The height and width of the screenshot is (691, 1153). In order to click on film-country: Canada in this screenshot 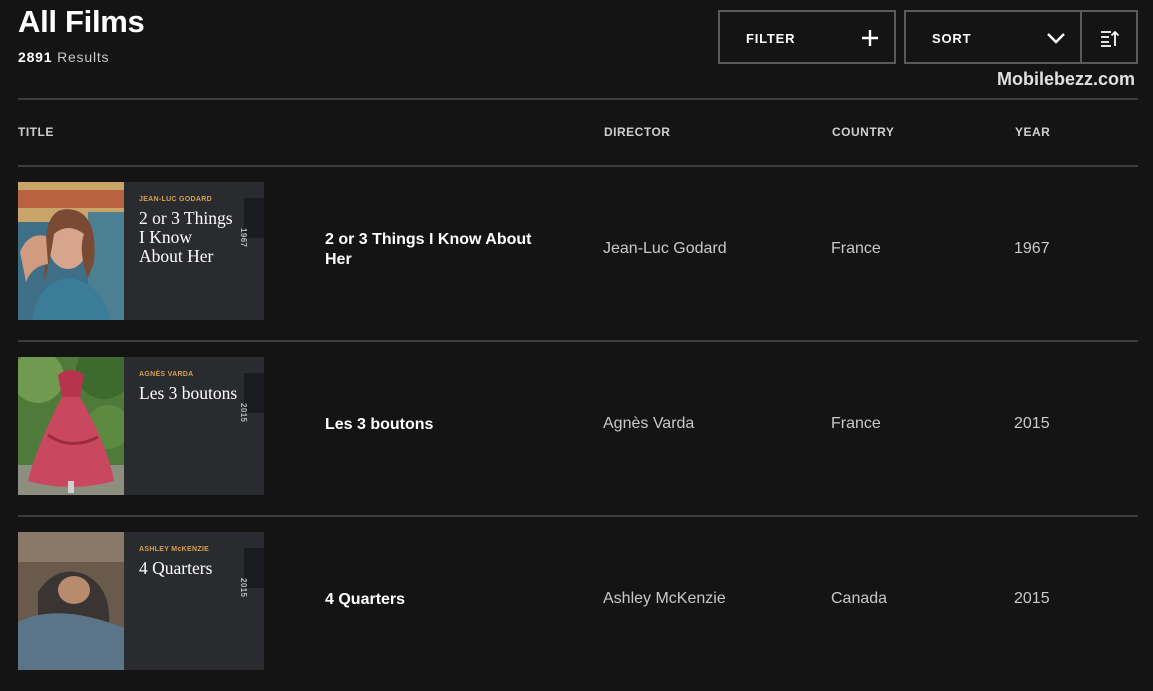, I will do `click(859, 598)`.